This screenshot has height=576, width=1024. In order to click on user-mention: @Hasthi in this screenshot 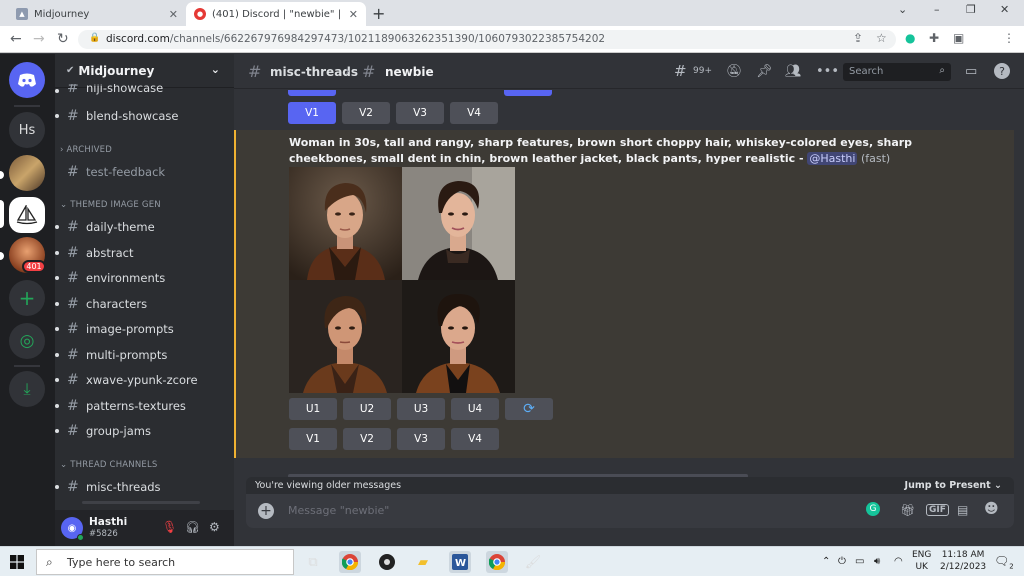, I will do `click(832, 158)`.